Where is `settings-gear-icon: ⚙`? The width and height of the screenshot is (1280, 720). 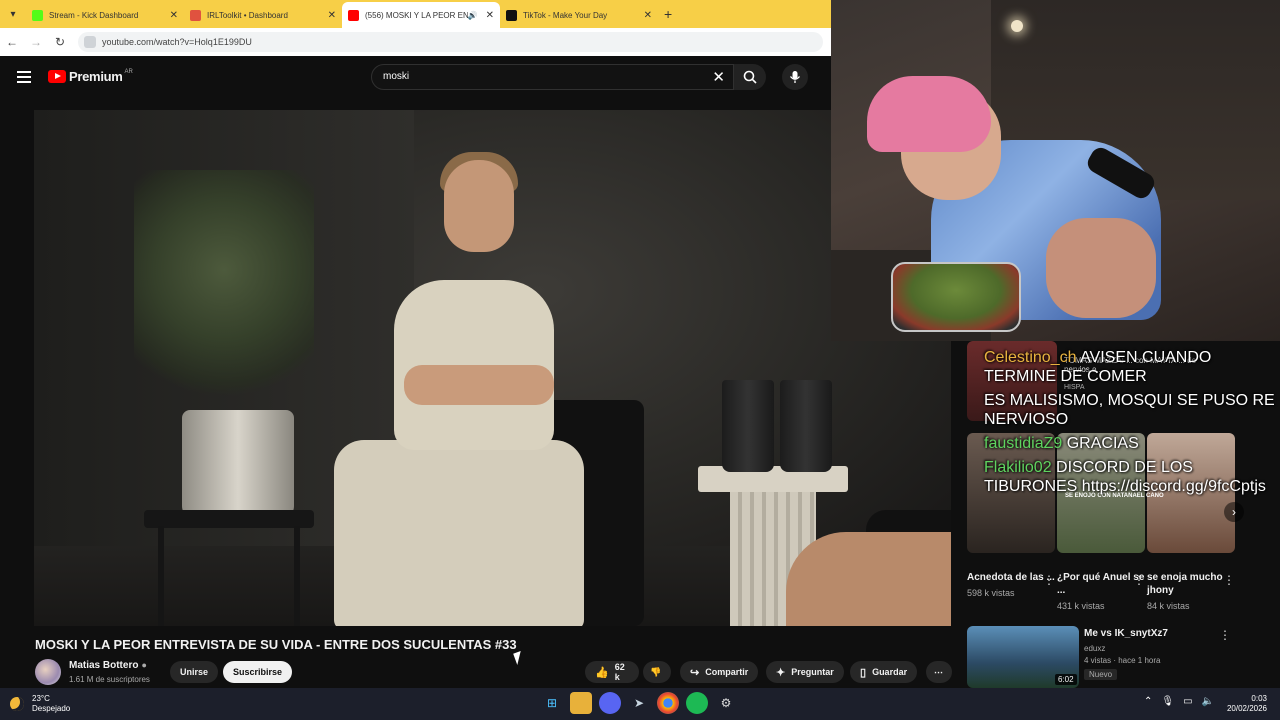 settings-gear-icon: ⚙ is located at coordinates (726, 703).